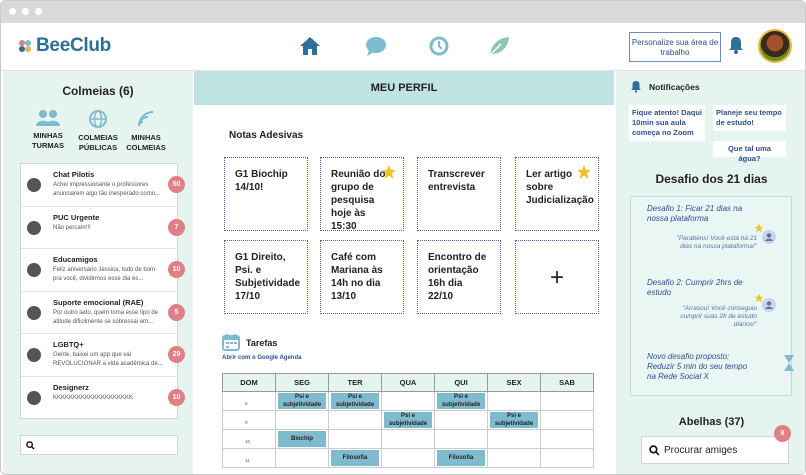  I want to click on friends-search-input: Procurar amiges, so click(715, 450).